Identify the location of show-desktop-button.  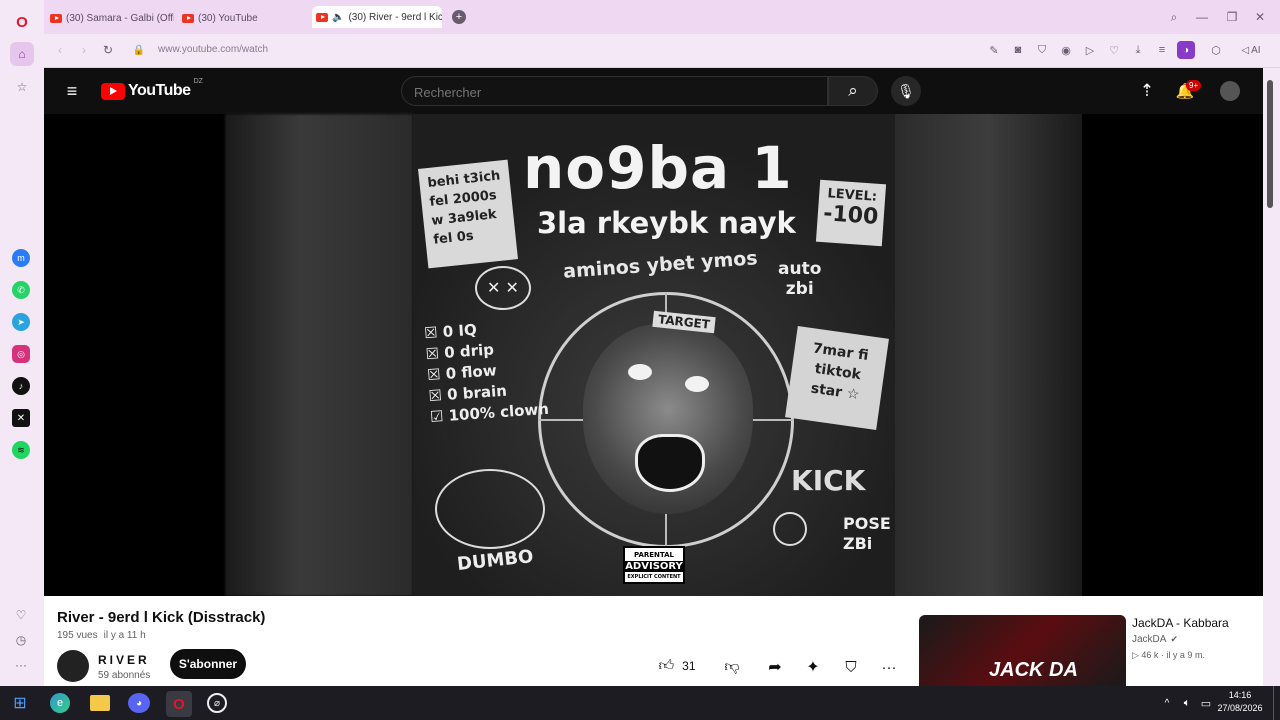
(1276, 703).